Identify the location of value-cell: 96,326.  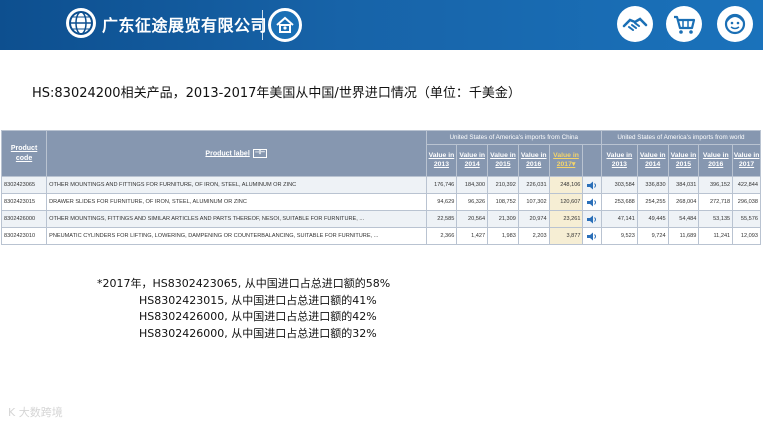
(472, 202).